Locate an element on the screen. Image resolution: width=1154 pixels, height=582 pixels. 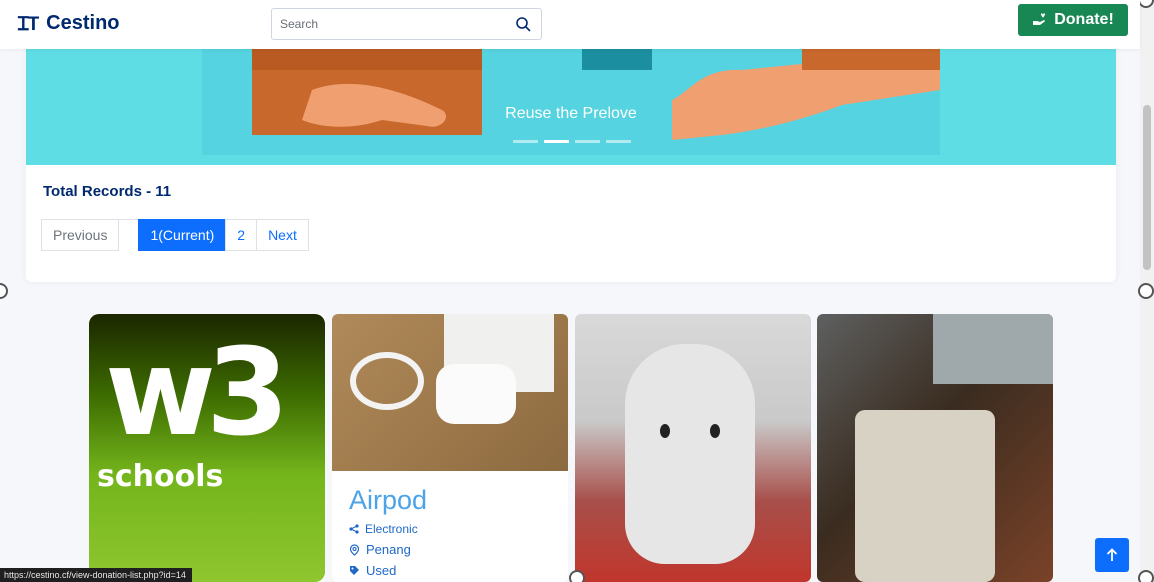
item-category: Electronic is located at coordinates (450, 529).